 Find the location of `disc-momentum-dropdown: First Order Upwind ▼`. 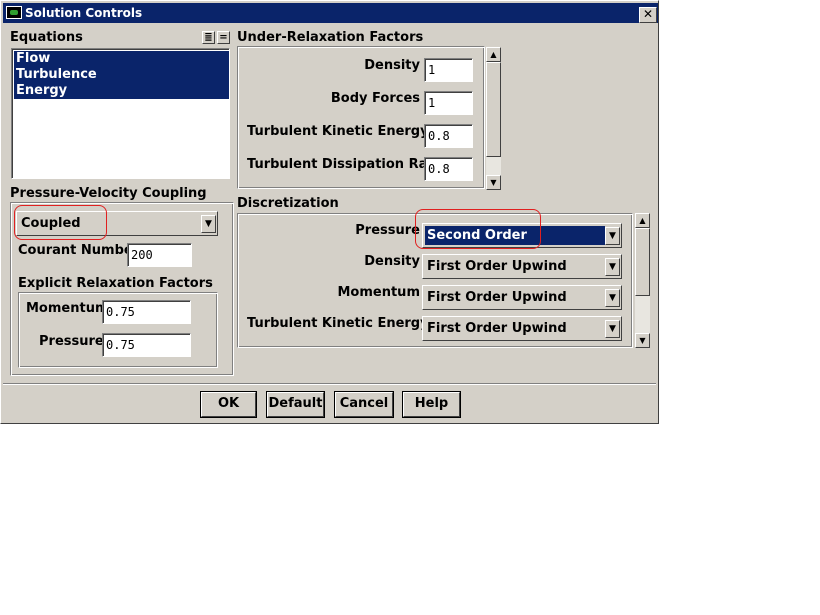

disc-momentum-dropdown: First Order Upwind ▼ is located at coordinates (522, 297).